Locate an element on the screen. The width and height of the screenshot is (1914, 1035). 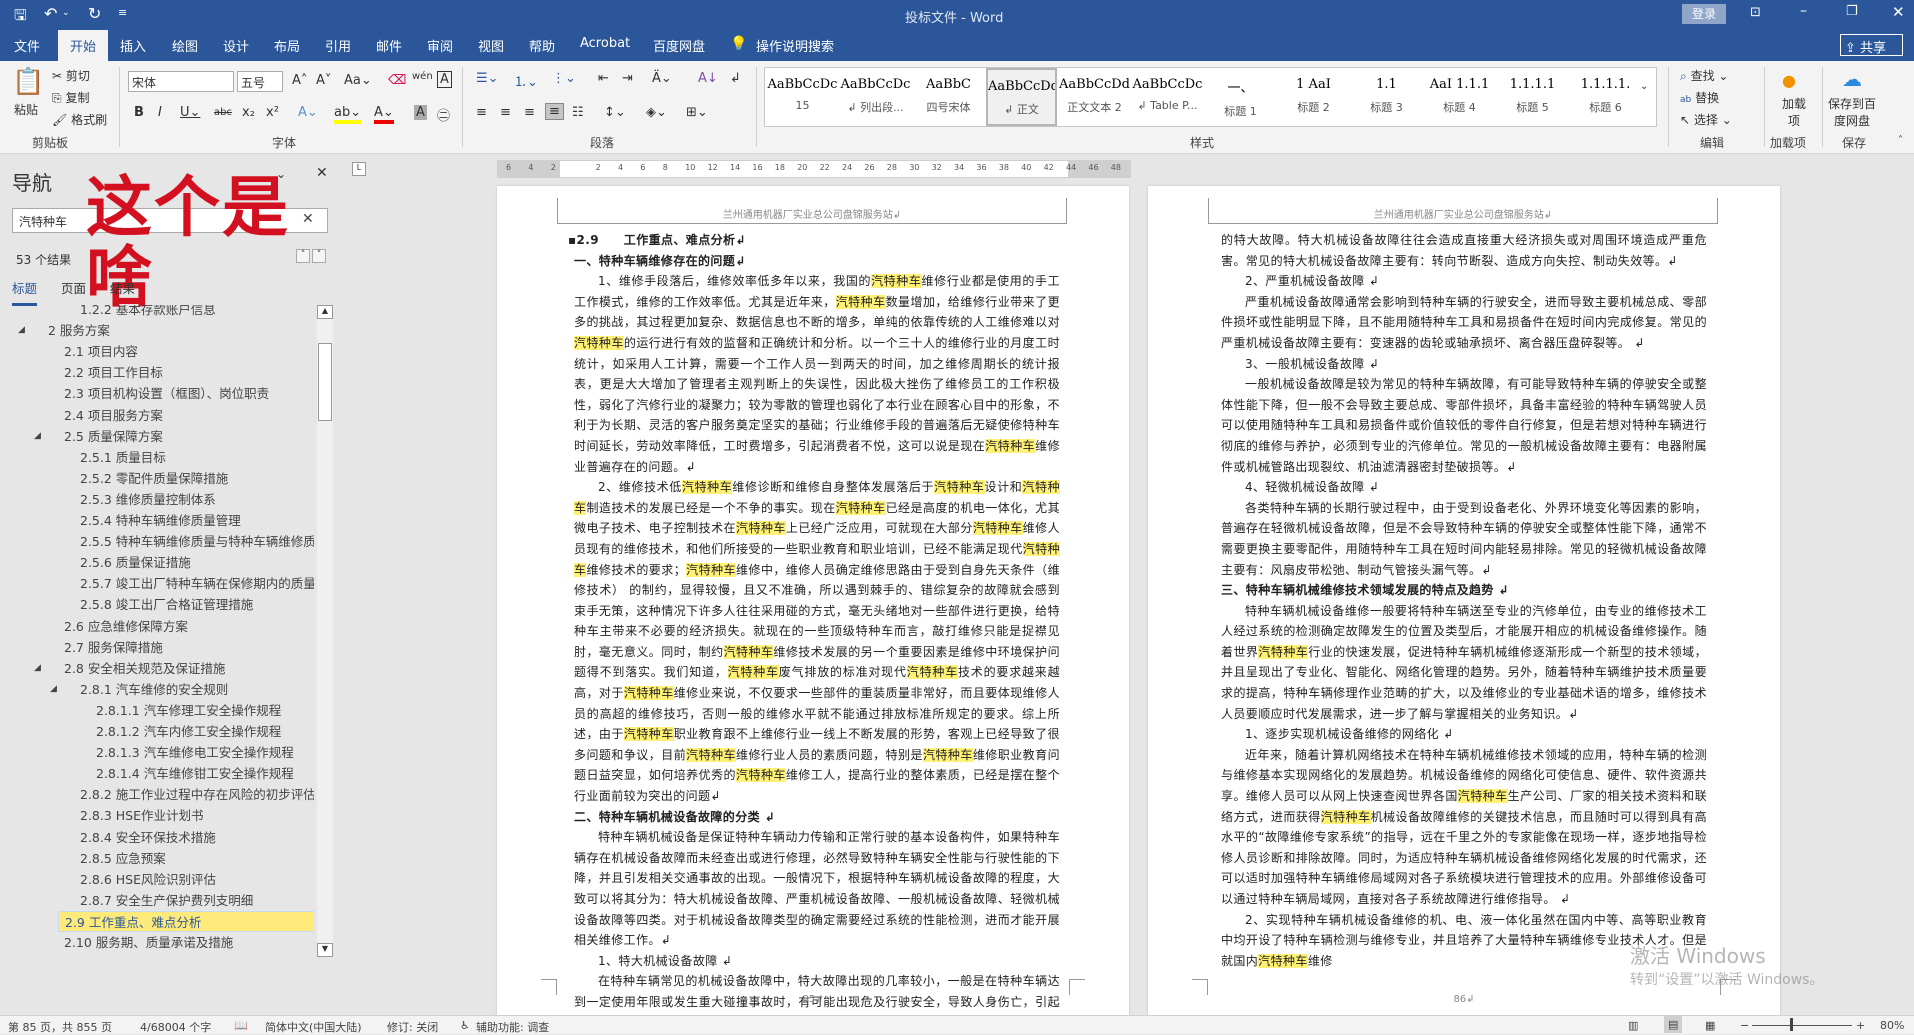
zoom-slider-thumb is located at coordinates (1791, 1024).